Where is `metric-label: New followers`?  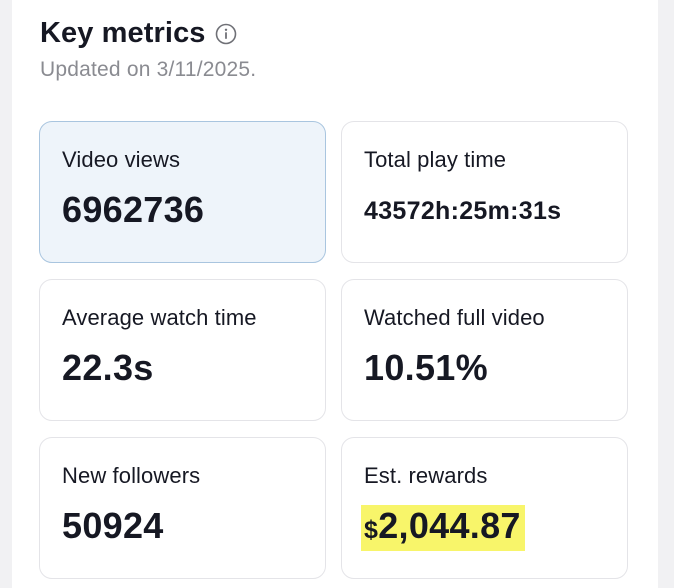 metric-label: New followers is located at coordinates (131, 475).